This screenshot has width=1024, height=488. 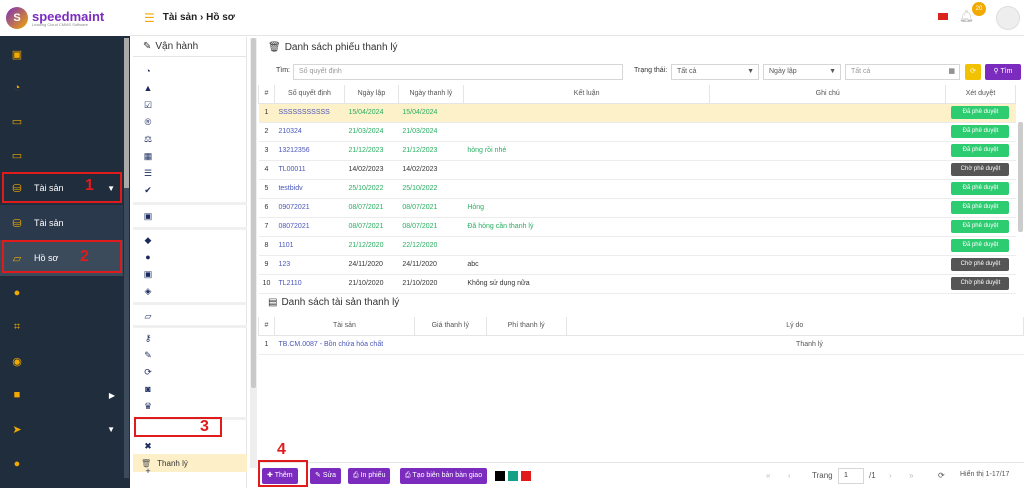 I want to click on col-index: #, so click(x=266, y=94).